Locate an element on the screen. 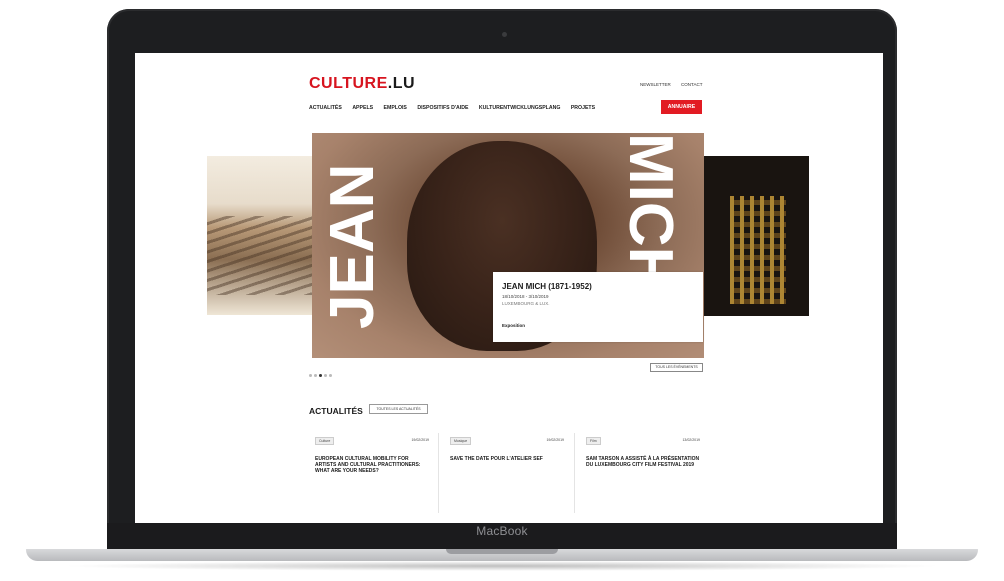 The width and height of the screenshot is (1004, 581). top-links: NEWSLETTER CONTACT is located at coordinates (675, 84).